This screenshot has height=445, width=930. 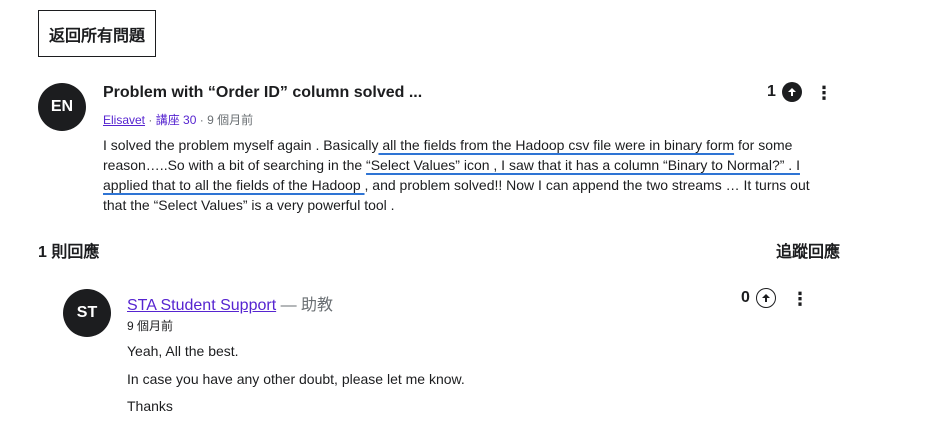 I want to click on question-meta: Elisavet · 講座 30 · 9 個月前, so click(x=178, y=119).